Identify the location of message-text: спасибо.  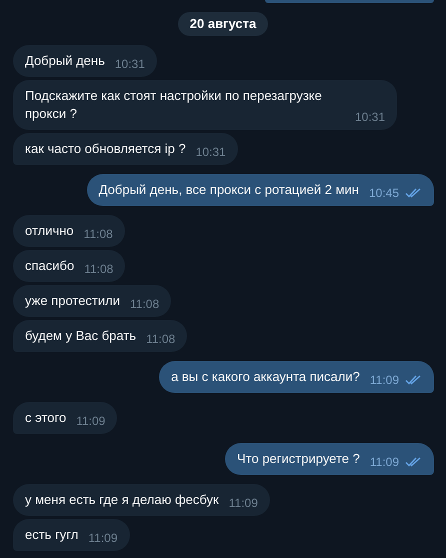
(49, 266).